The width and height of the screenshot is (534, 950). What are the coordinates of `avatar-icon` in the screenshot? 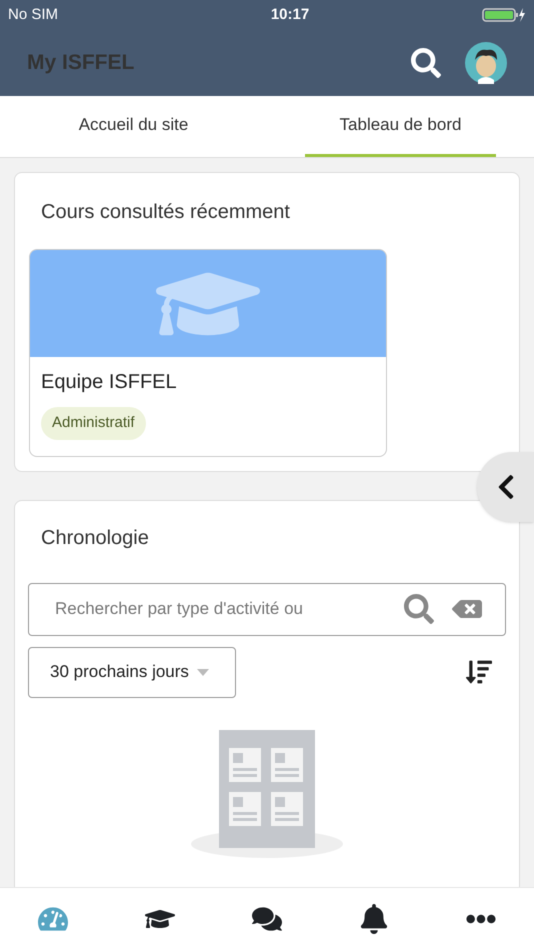 It's located at (486, 63).